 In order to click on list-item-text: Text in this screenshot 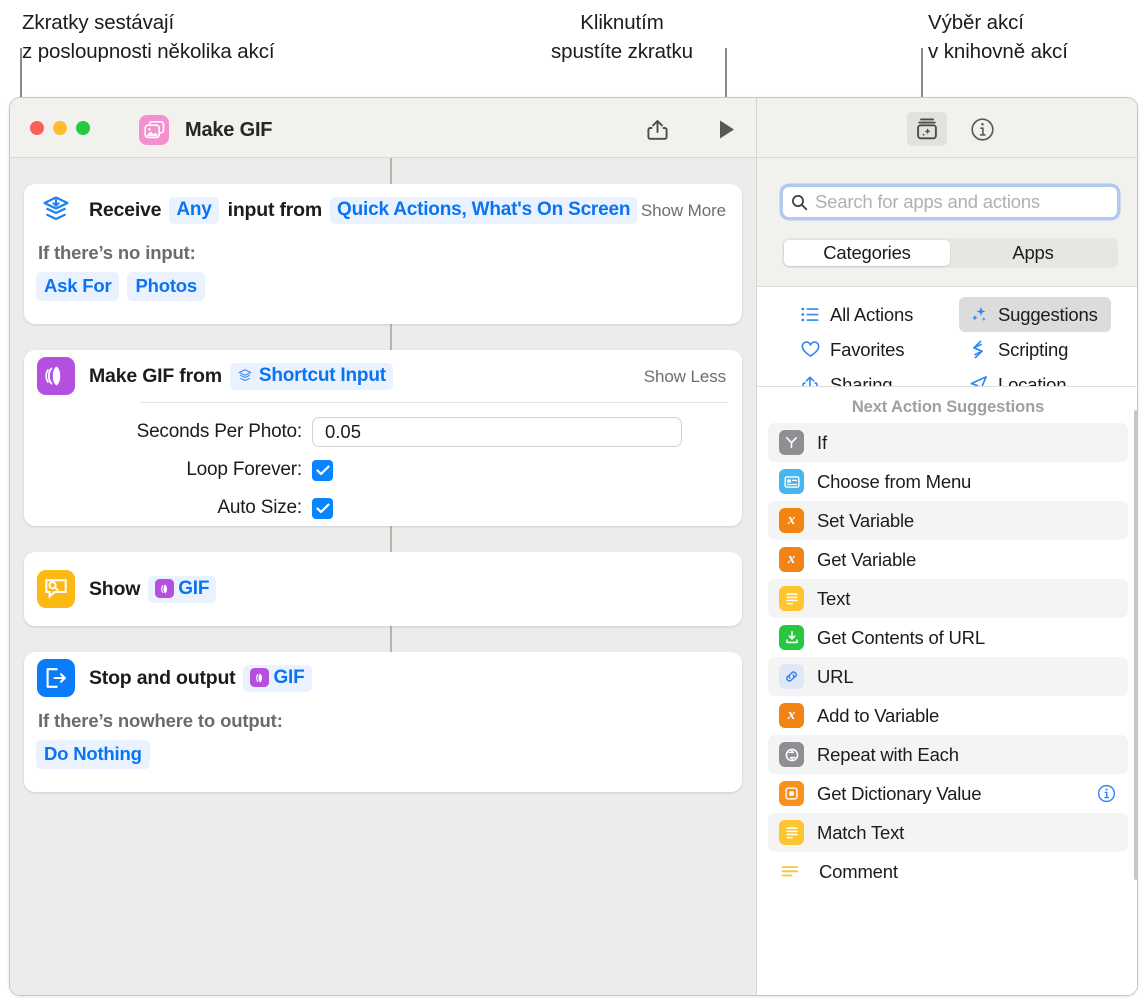, I will do `click(948, 598)`.